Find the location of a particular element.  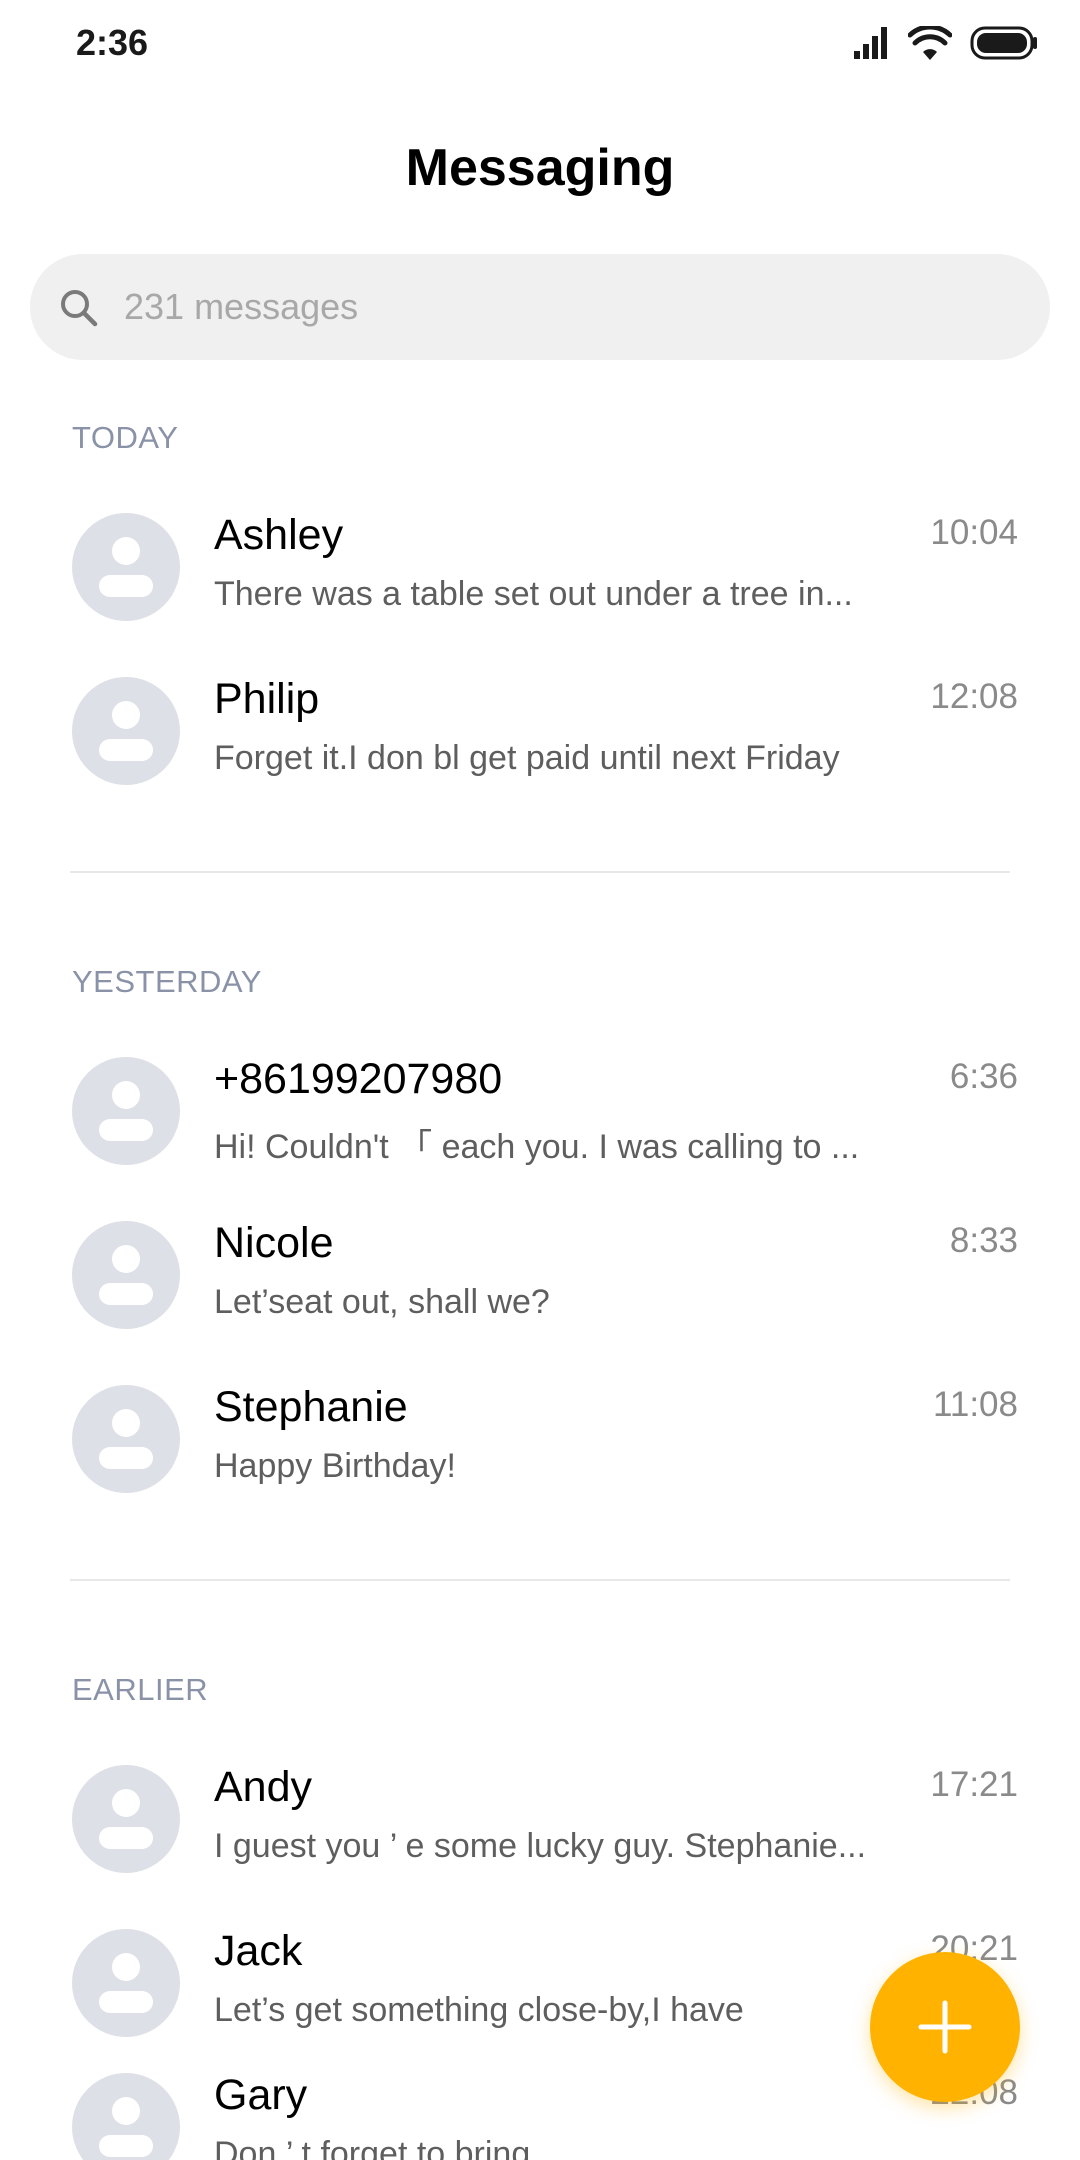

battery-icon is located at coordinates (1004, 43).